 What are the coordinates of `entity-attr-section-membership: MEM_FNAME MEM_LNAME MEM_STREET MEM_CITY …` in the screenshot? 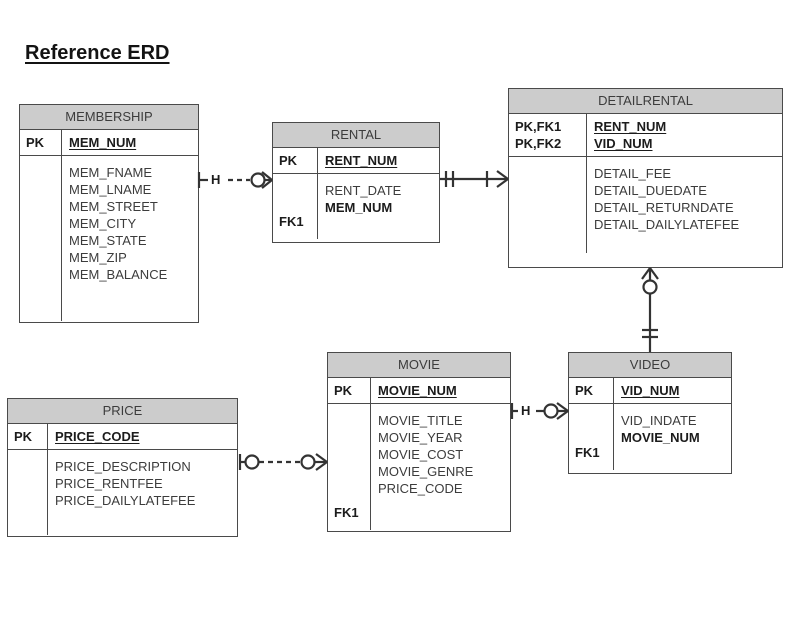 It's located at (109, 238).